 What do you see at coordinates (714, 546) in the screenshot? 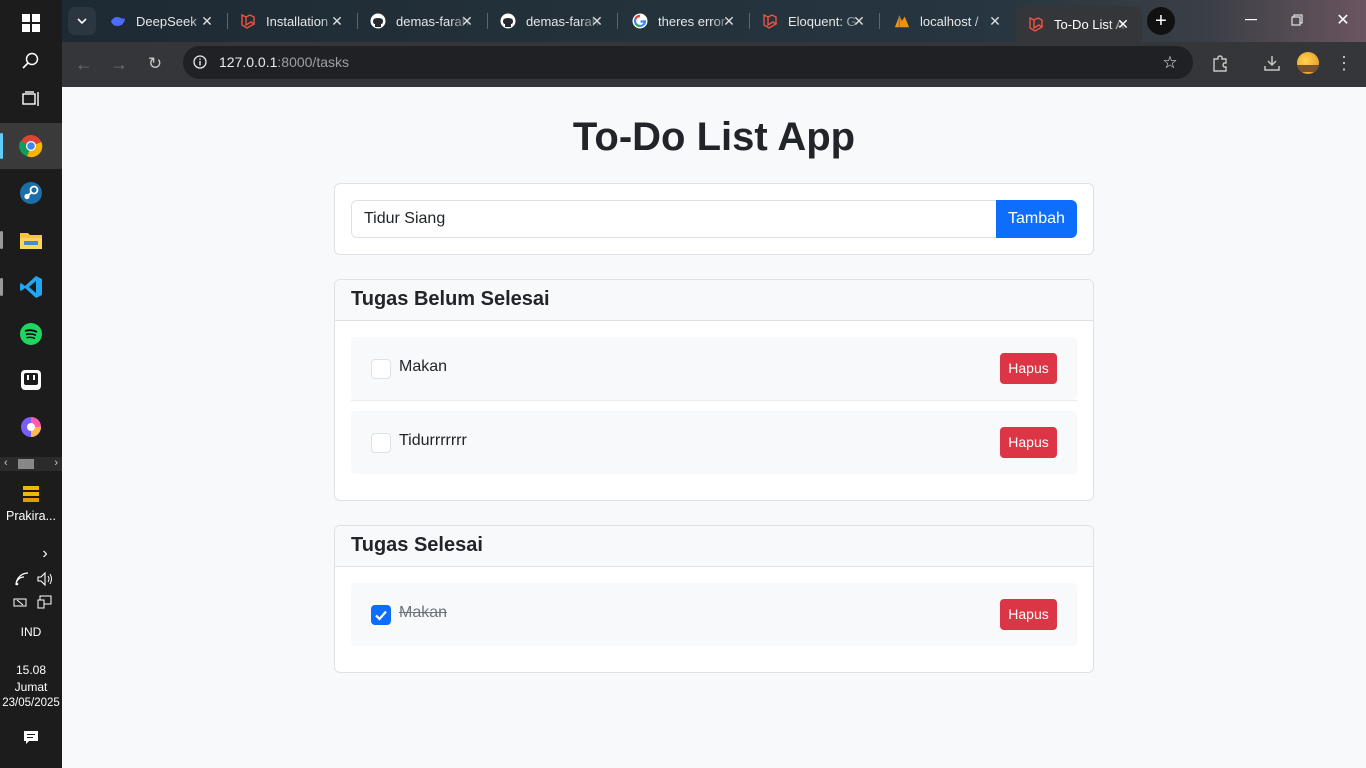
I see `completed-tasks-heading: Tugas Selesai` at bounding box center [714, 546].